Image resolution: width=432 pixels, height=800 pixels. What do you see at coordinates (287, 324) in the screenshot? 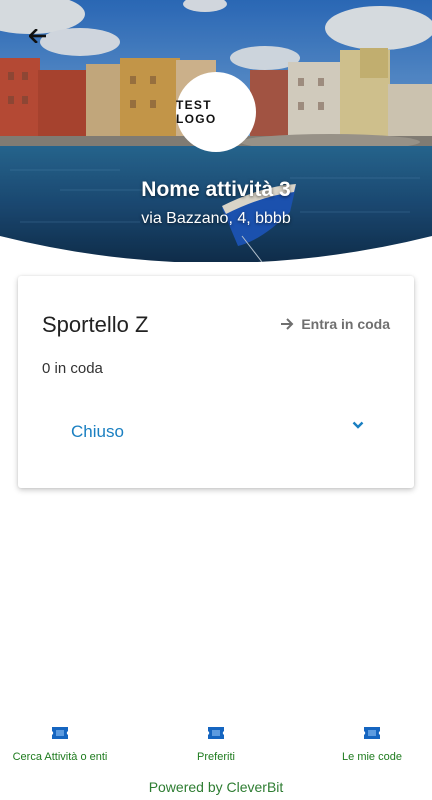
I see `arrow-right-icon` at bounding box center [287, 324].